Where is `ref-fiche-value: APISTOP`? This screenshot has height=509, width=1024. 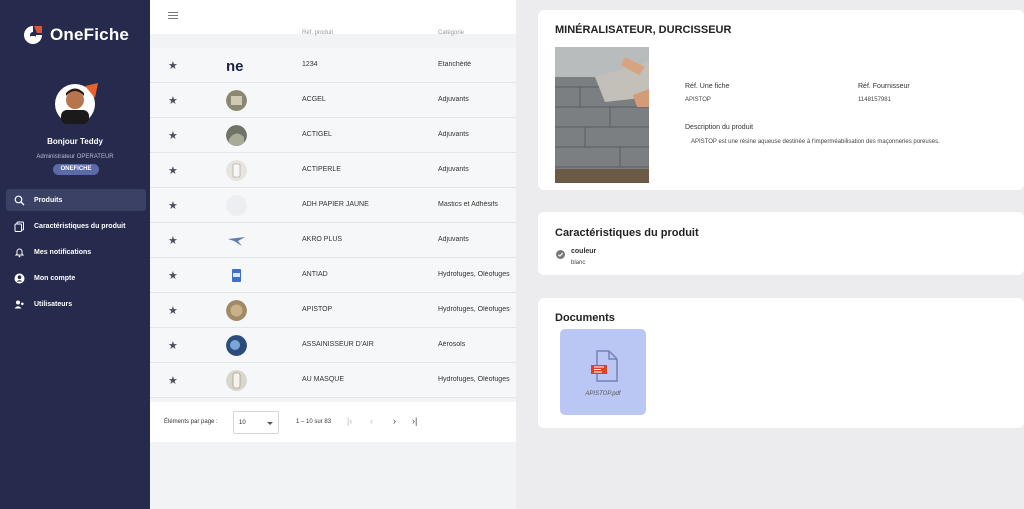 ref-fiche-value: APISTOP is located at coordinates (698, 100).